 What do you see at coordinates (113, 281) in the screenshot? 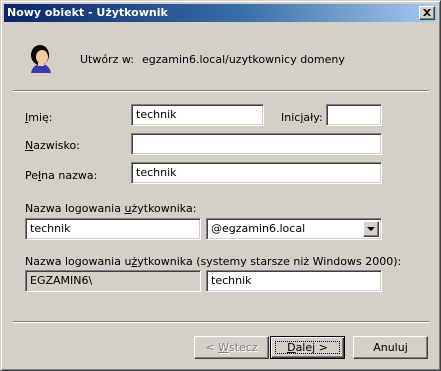
I see `netbios-domain-field: EGZAMIN6\` at bounding box center [113, 281].